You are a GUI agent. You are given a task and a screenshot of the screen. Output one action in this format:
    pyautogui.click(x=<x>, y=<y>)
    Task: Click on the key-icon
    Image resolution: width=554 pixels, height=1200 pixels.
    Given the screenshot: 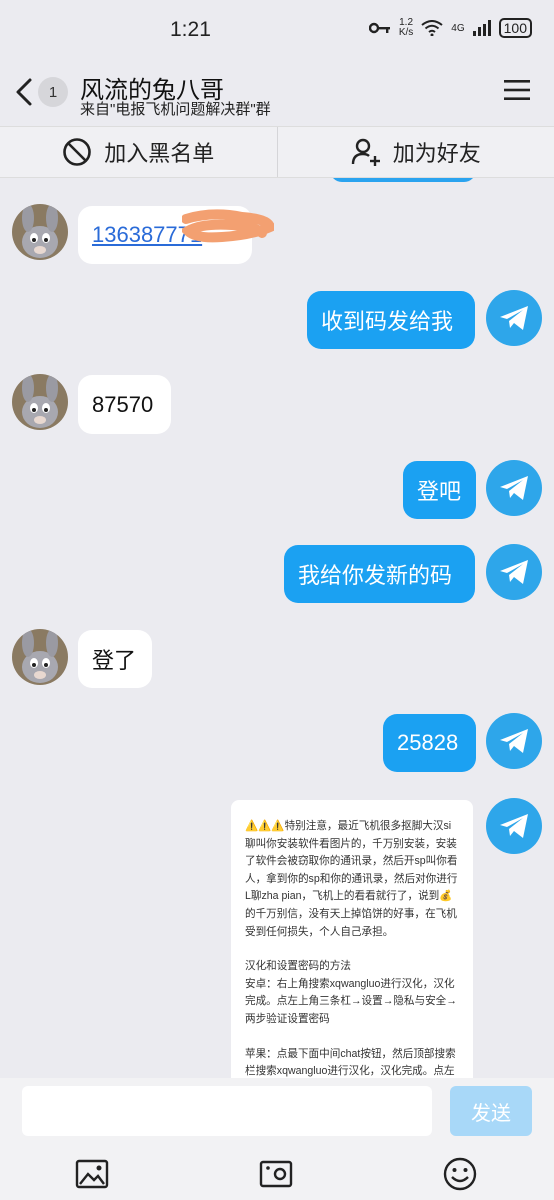 What is the action you would take?
    pyautogui.click(x=379, y=28)
    